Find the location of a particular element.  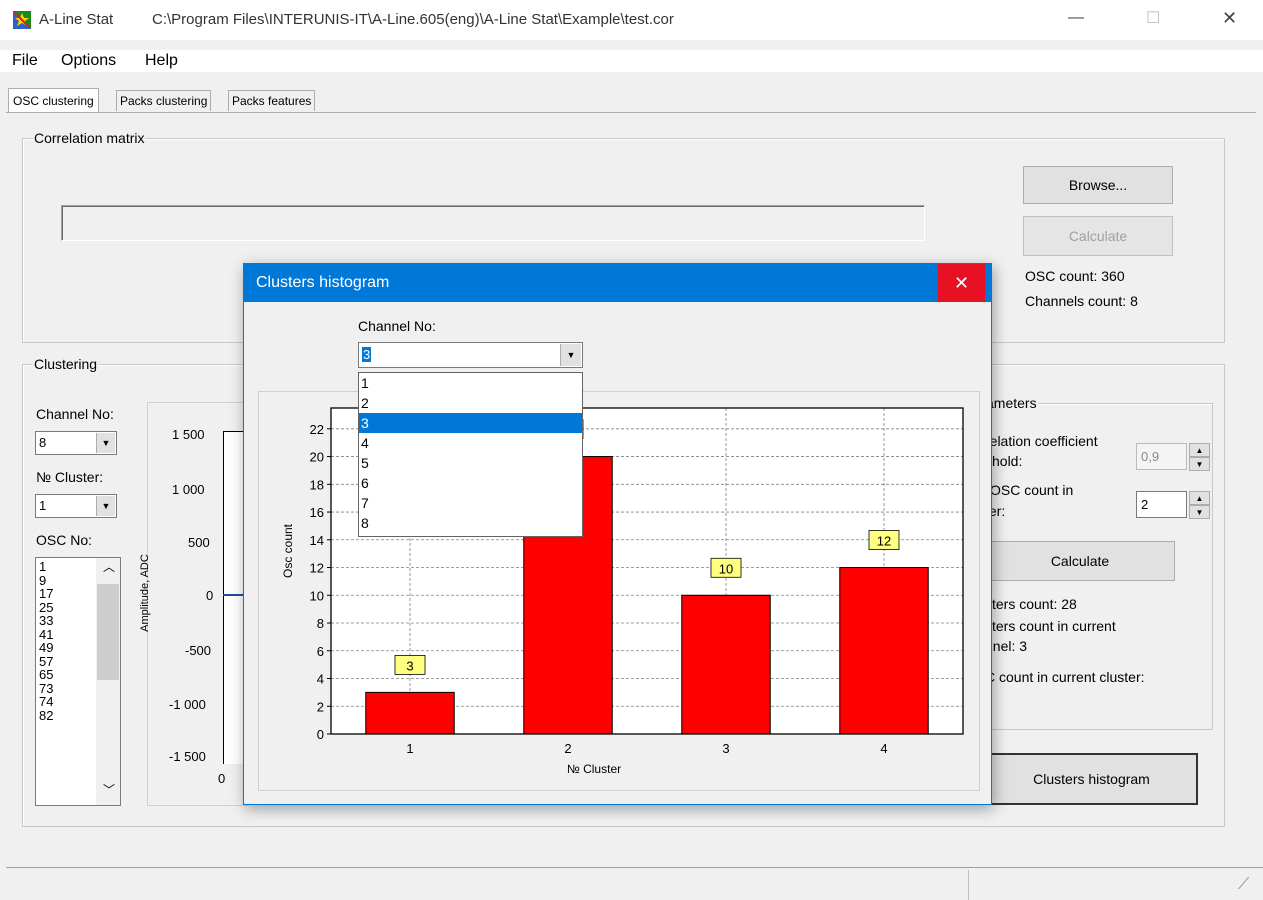

dropdown-option: 6 is located at coordinates (470, 483).